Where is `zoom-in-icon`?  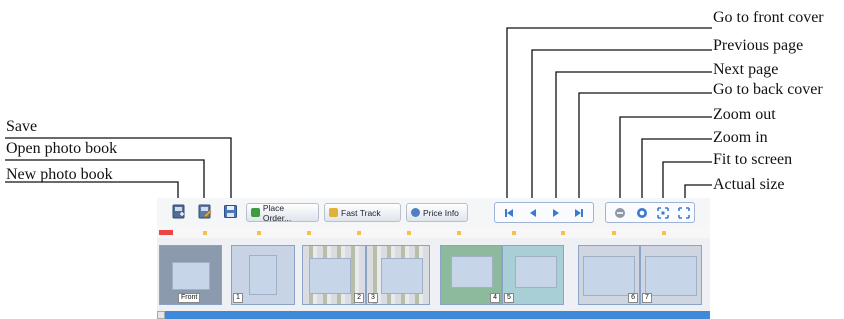 zoom-in-icon is located at coordinates (642, 213).